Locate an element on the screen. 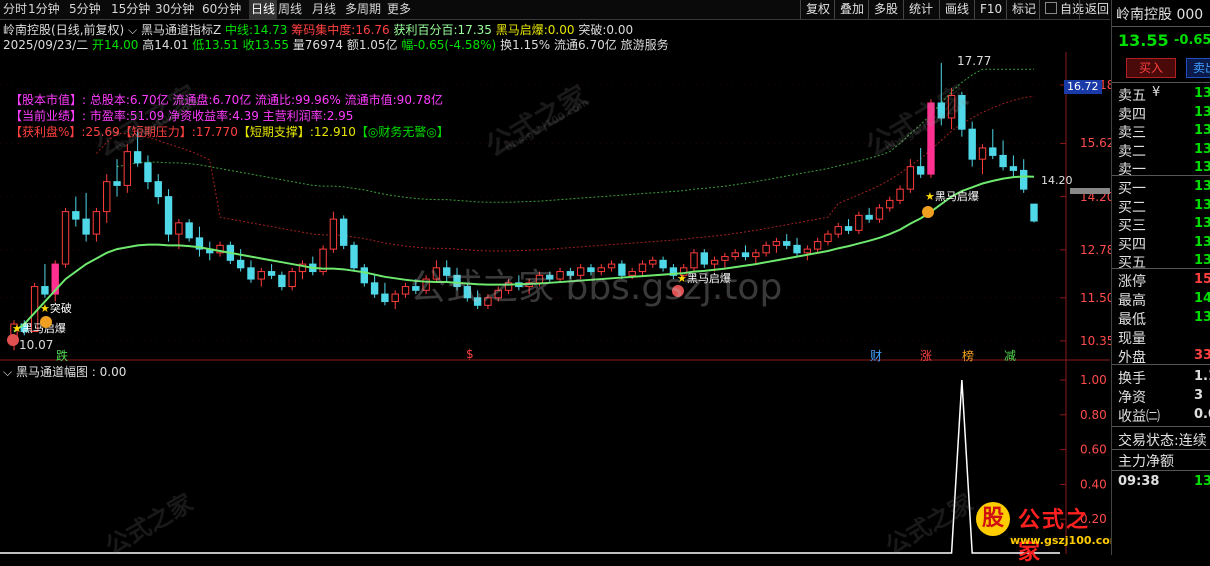 This screenshot has height=566, width=1210. toolbar-button-2: 多股 is located at coordinates (885, 9).